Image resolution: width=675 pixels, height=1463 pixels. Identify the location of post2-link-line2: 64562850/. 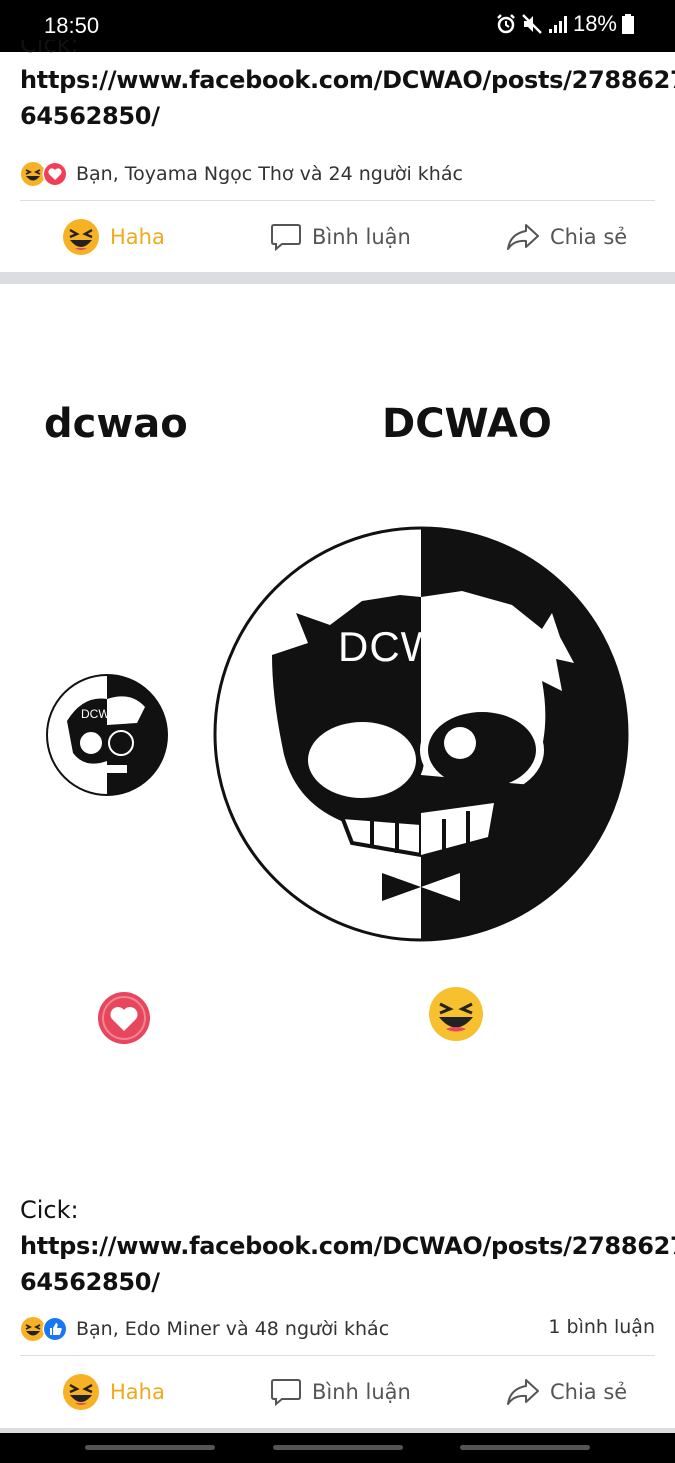
(347, 1282).